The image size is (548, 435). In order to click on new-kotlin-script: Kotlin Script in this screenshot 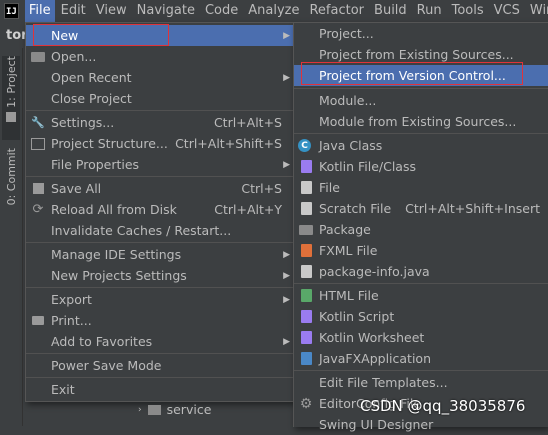, I will do `click(421, 316)`.